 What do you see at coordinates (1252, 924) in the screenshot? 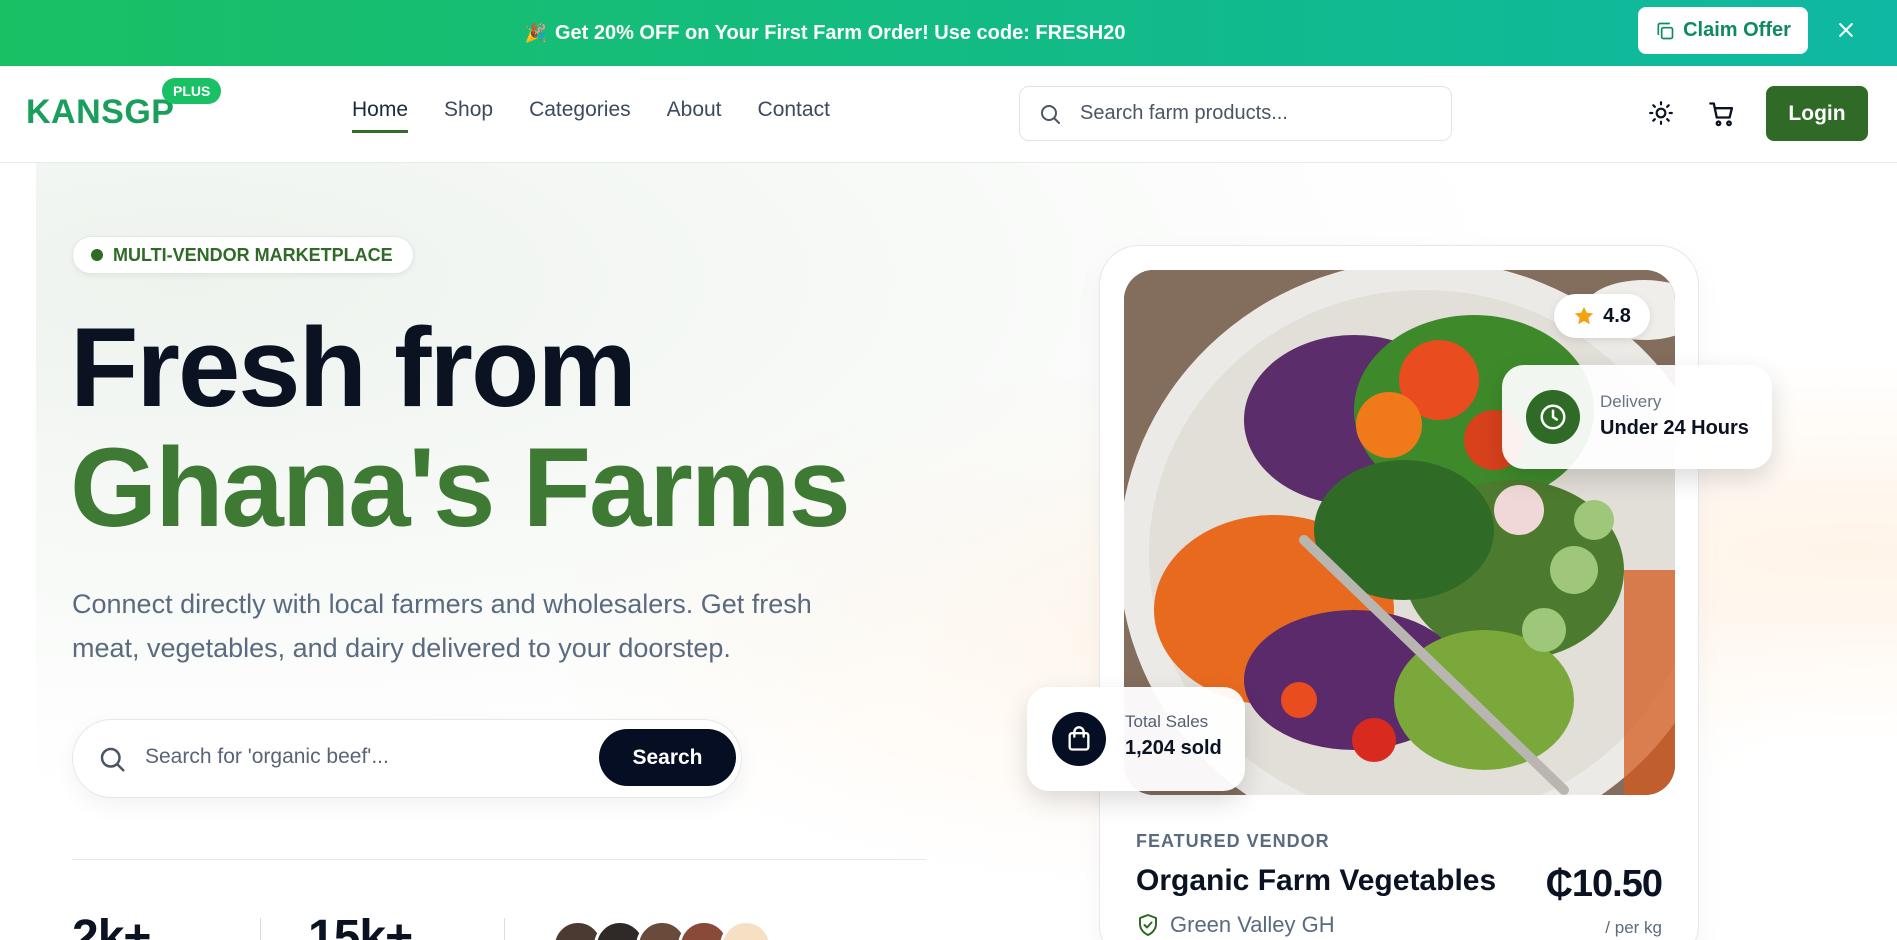
I see `vendor-name-label: Green Valley GH` at bounding box center [1252, 924].